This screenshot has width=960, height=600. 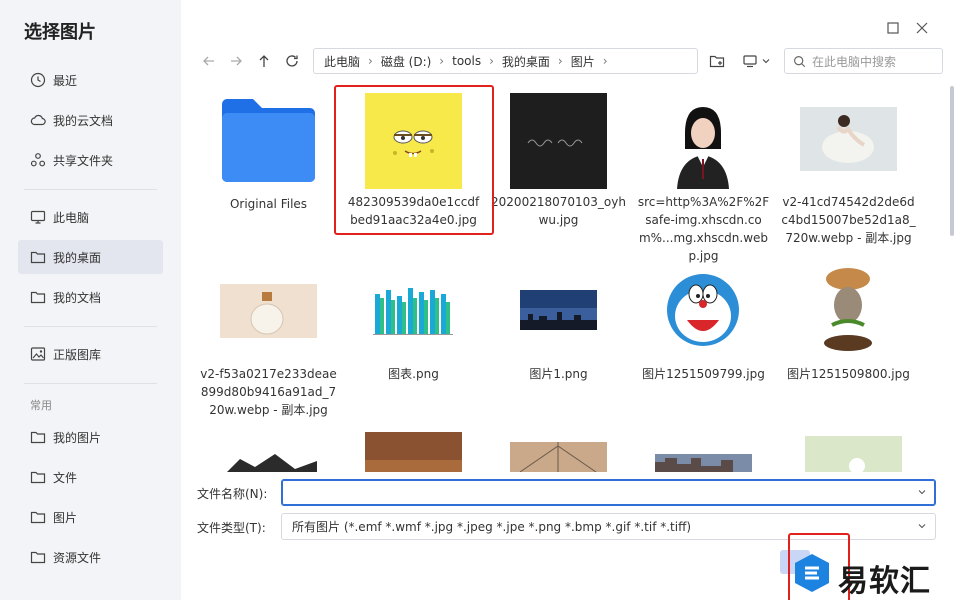 I want to click on maximize-icon, so click(x=893, y=28).